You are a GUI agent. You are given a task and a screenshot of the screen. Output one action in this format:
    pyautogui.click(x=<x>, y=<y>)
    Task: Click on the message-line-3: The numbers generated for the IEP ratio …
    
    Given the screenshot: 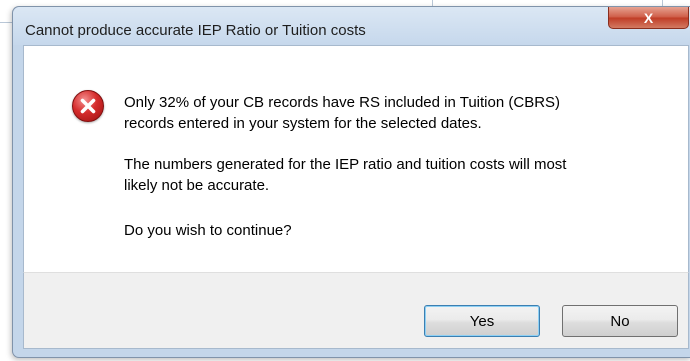 What is the action you would take?
    pyautogui.click(x=345, y=164)
    